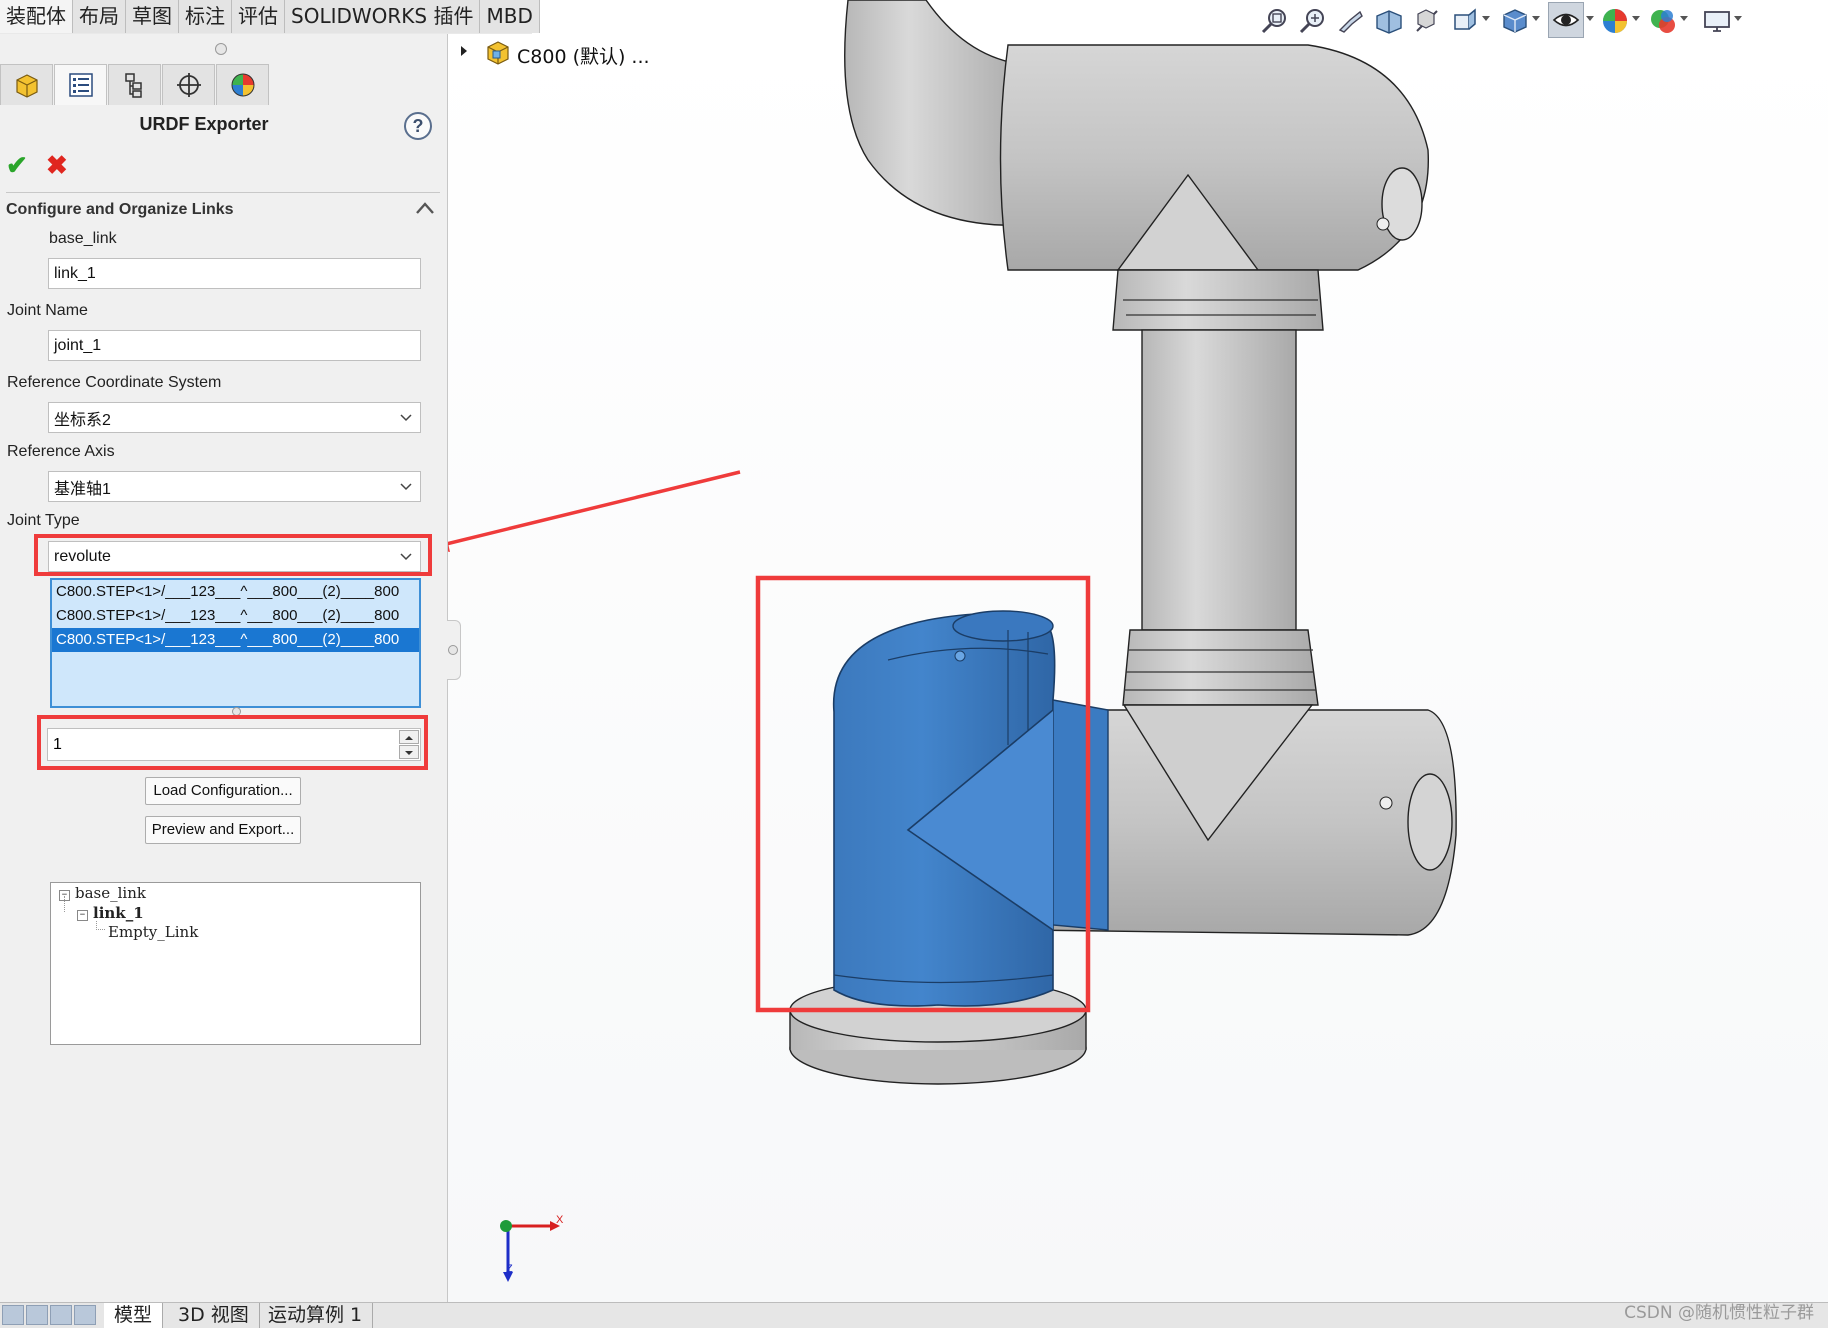  I want to click on reference-axis-select: 基准轴1, so click(234, 486).